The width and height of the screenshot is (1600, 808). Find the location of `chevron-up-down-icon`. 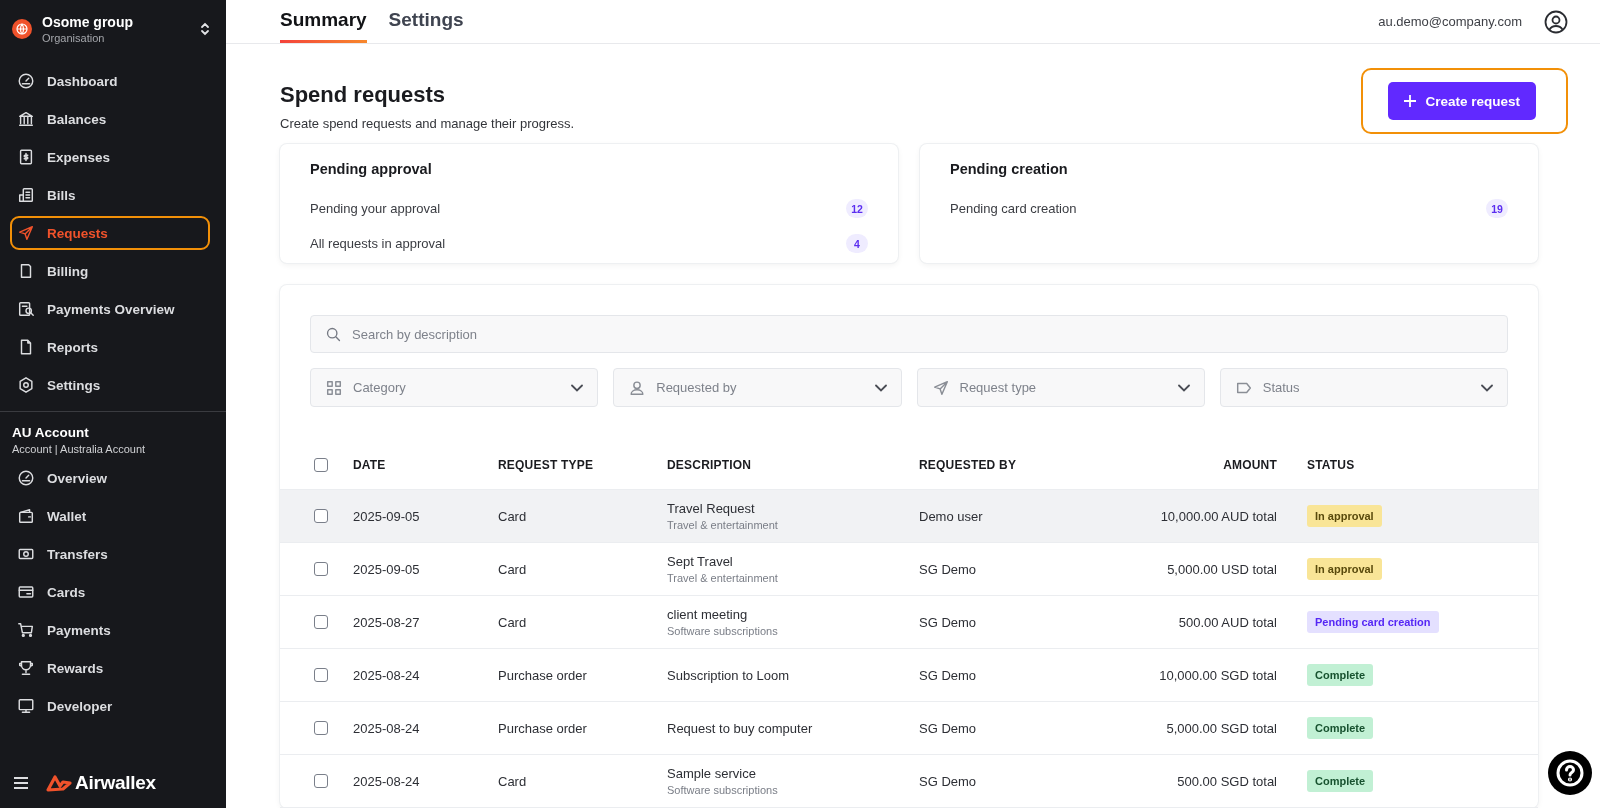

chevron-up-down-icon is located at coordinates (205, 29).